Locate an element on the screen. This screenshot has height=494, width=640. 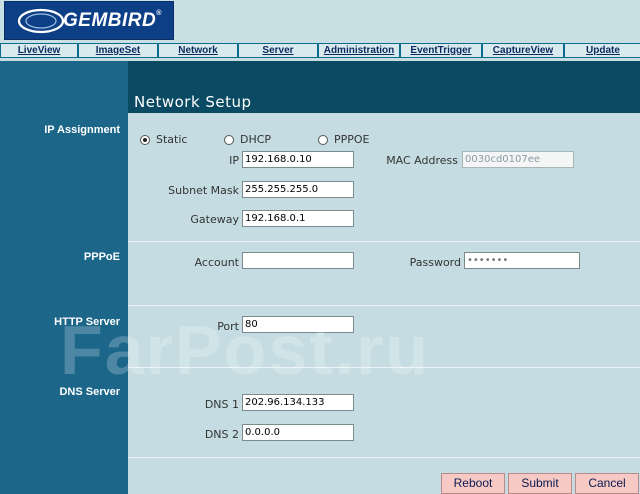
radio-dhcp: DHCP is located at coordinates (247, 139).